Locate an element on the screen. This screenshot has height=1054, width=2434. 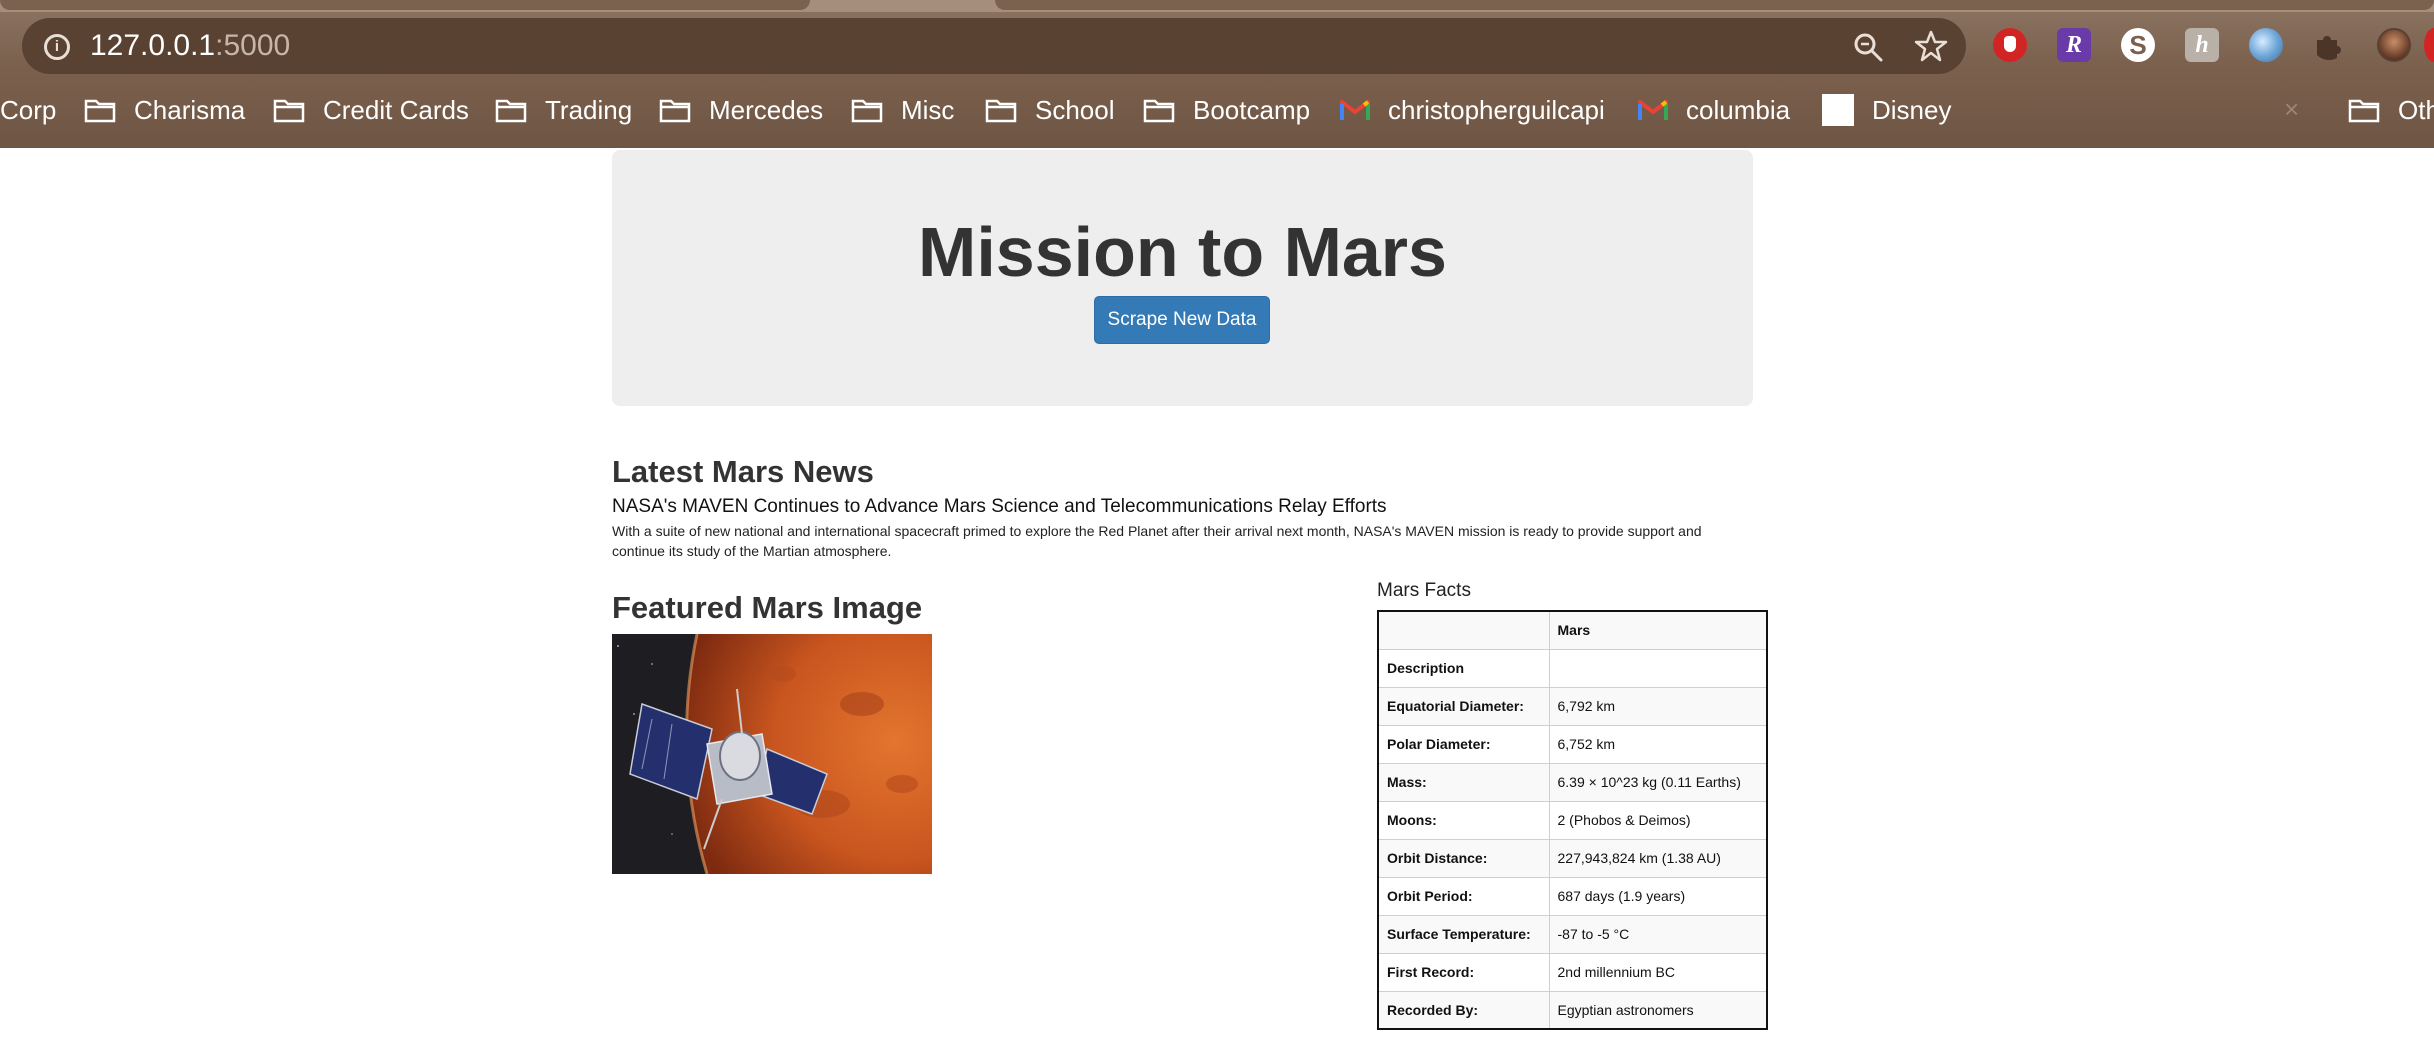
table-header-mars: Mars is located at coordinates (1658, 630).